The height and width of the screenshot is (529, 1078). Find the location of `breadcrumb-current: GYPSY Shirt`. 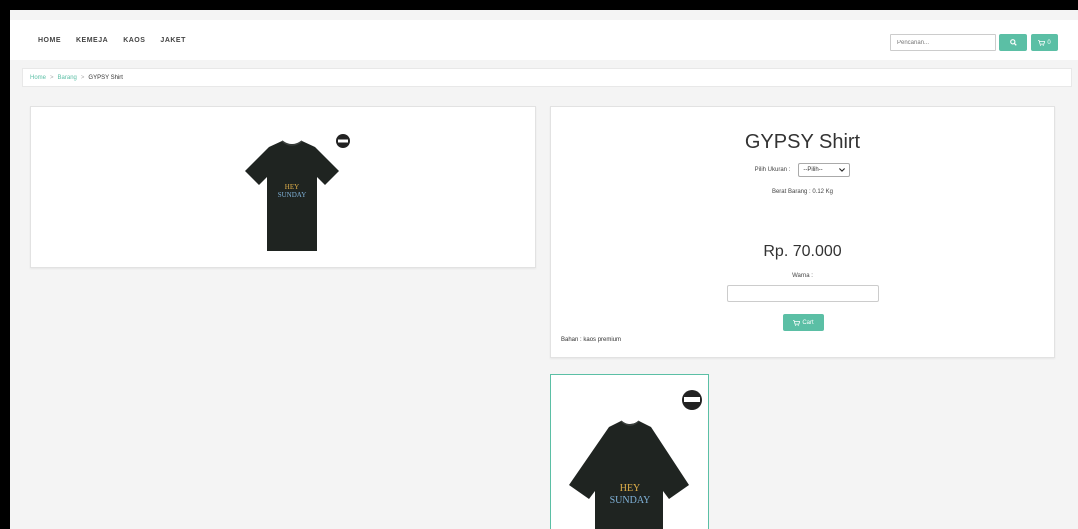

breadcrumb-current: GYPSY Shirt is located at coordinates (105, 77).